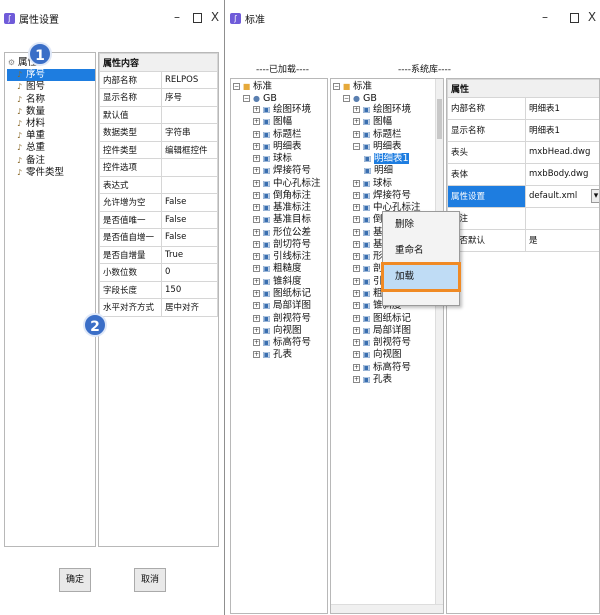 The height and width of the screenshot is (615, 600). I want to click on property-row: 显示名称 明细表1, so click(523, 130).